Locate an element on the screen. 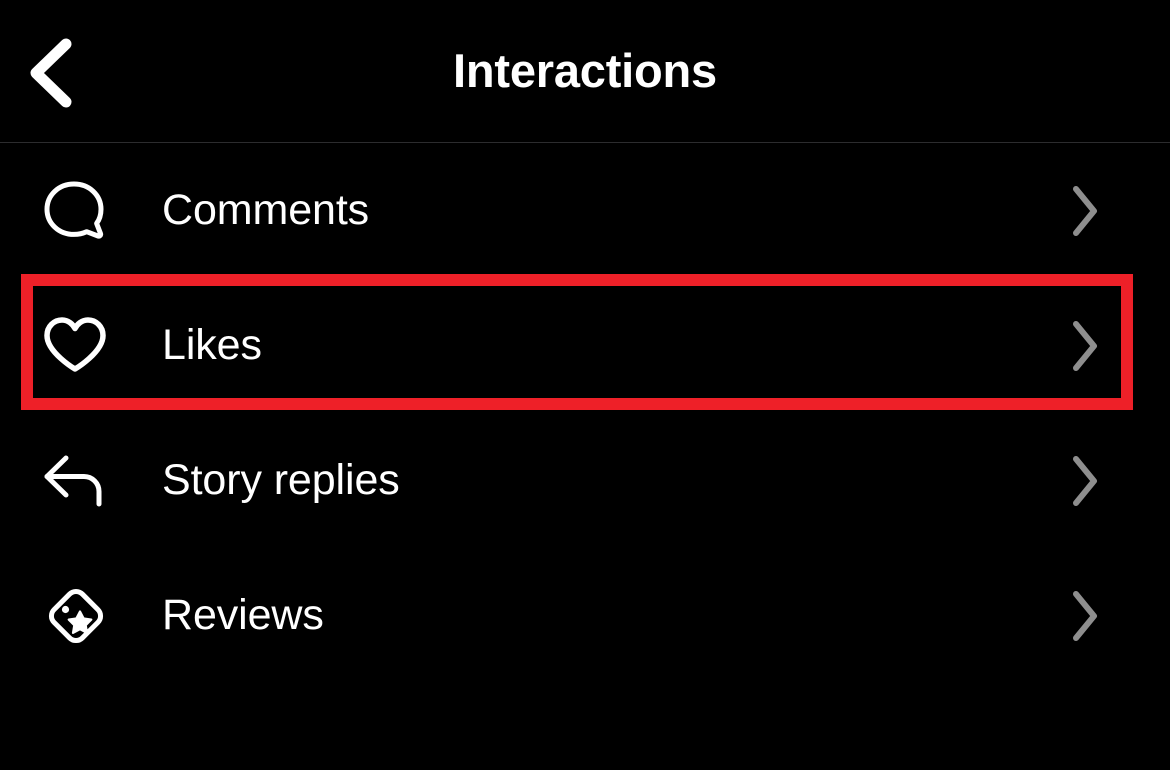  reply-arrow-icon is located at coordinates (81, 481).